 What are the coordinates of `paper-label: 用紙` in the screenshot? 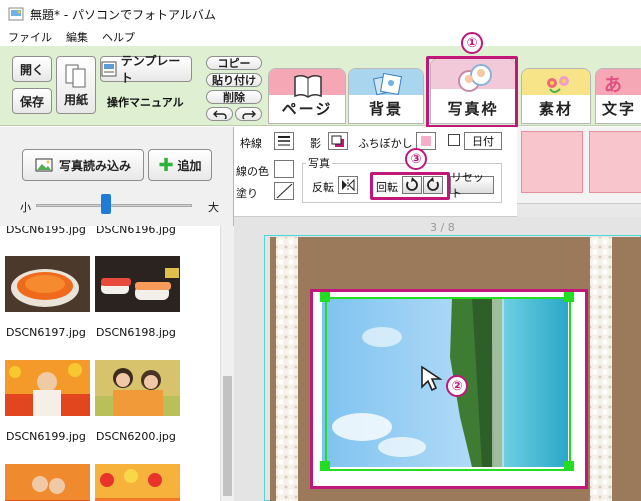 It's located at (75, 99).